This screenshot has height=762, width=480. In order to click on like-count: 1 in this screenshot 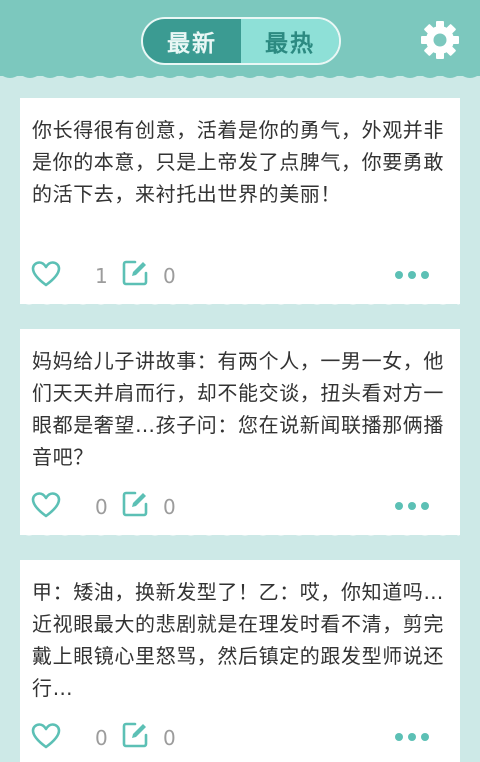, I will do `click(101, 276)`.